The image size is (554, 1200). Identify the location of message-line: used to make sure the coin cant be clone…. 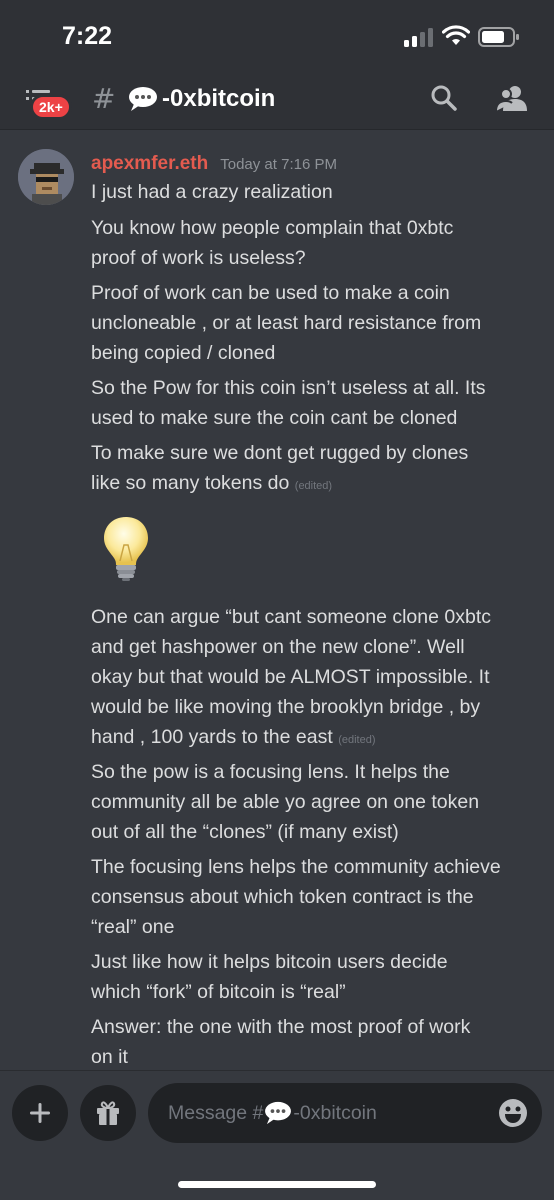
(274, 418).